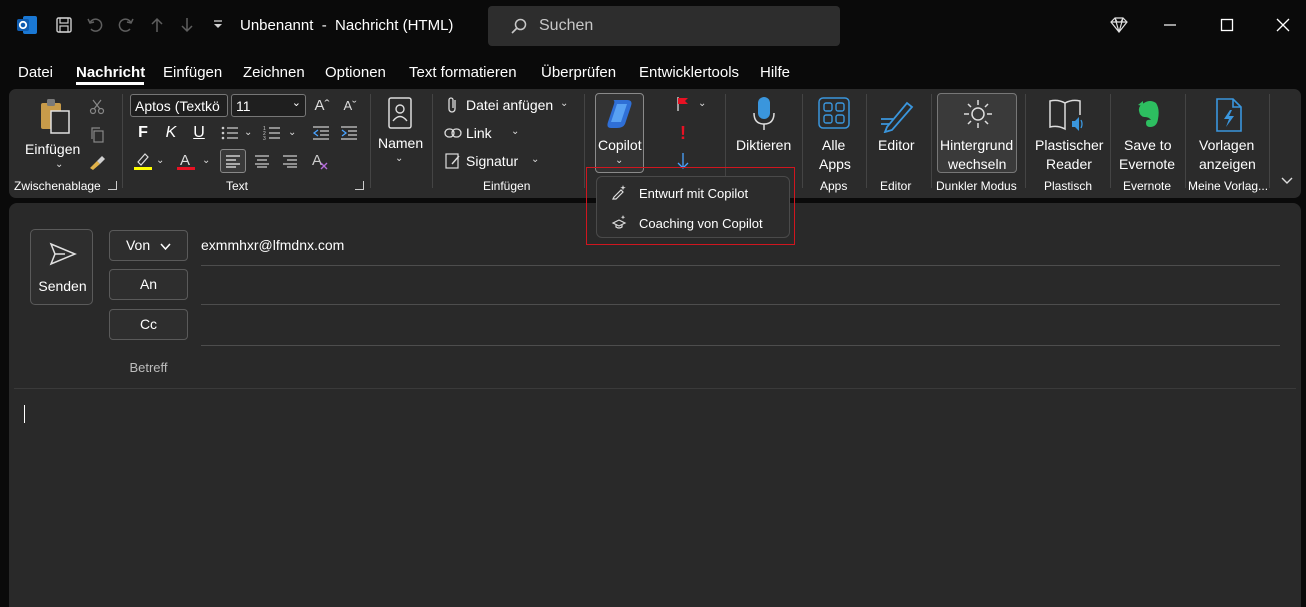  Describe the element at coordinates (1283, 25) in the screenshot. I see `close-icon` at that location.